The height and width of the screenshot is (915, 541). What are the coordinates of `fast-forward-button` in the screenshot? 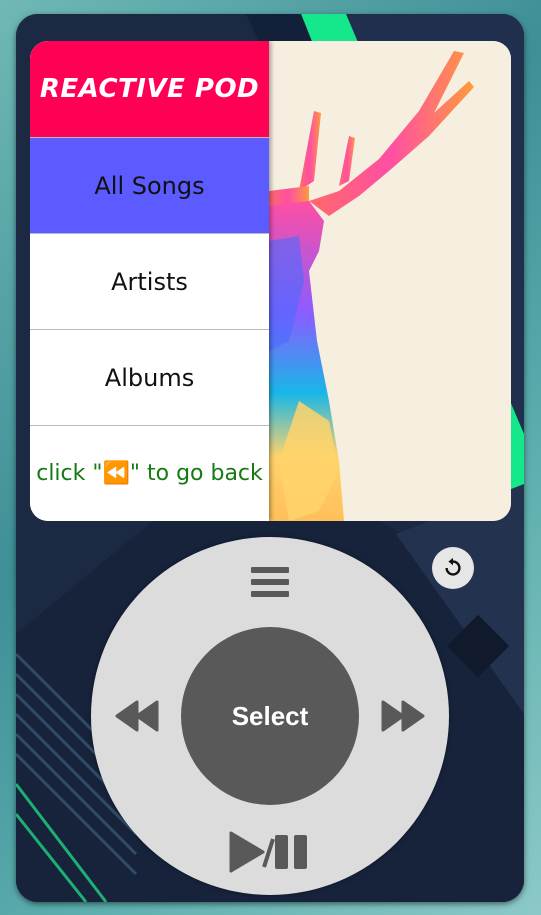 It's located at (403, 716).